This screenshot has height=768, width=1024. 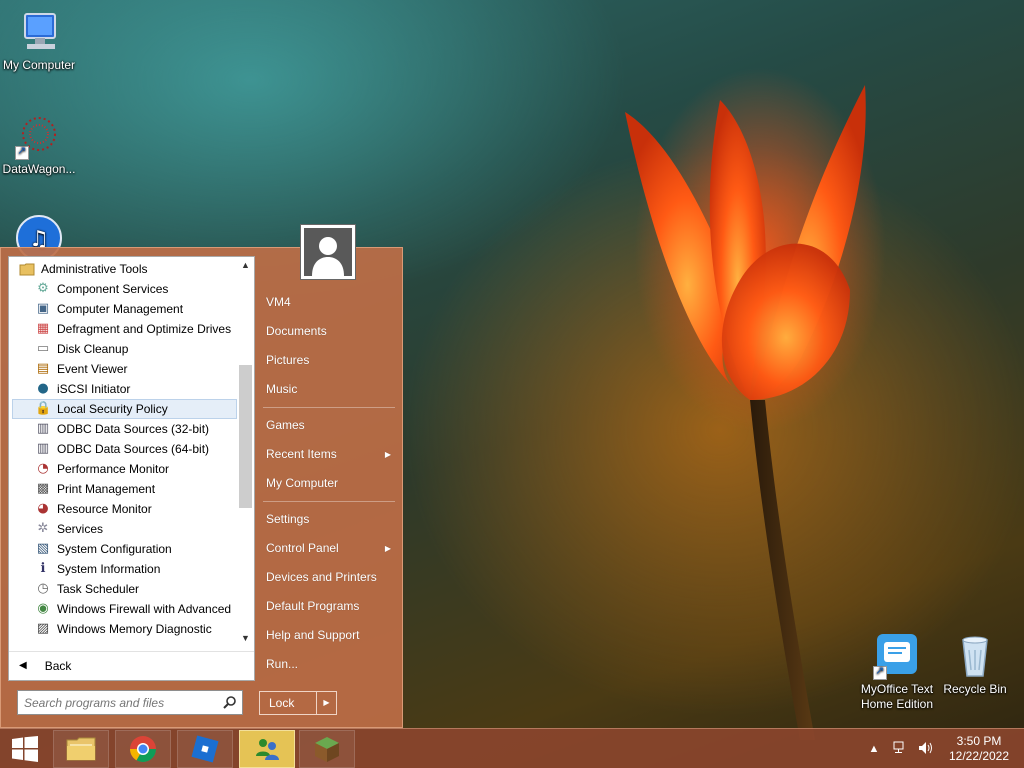 I want to click on program-item: ◷ Task Scheduler, so click(x=123, y=589).